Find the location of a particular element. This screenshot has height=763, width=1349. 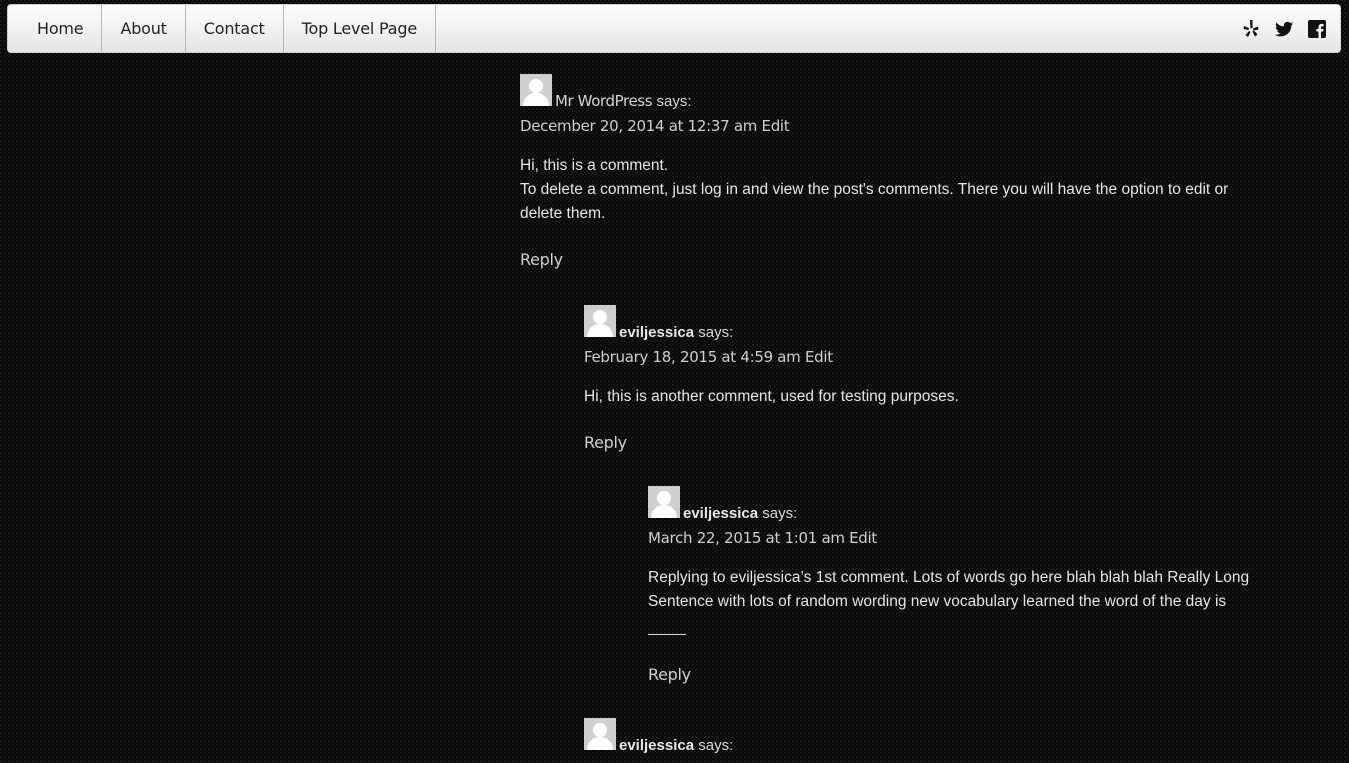

nav-item-top-level-page: Top Level Page is located at coordinates (360, 28).